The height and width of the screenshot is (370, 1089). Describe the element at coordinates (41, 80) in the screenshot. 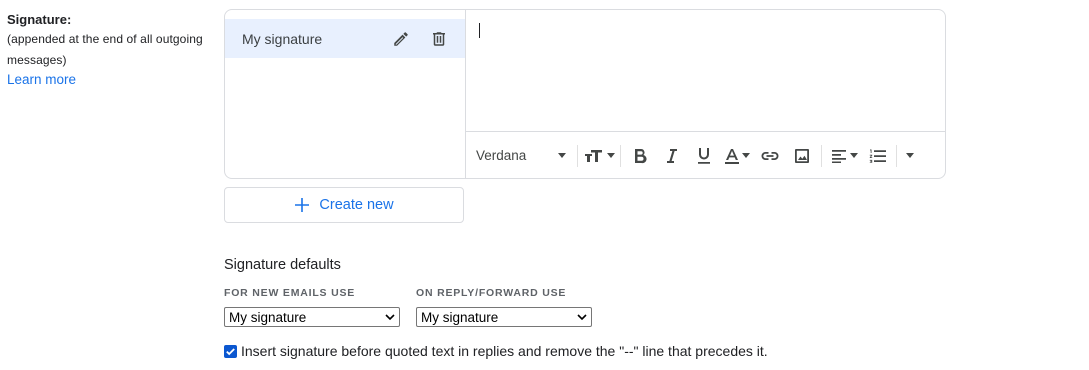

I see `learn-more-link: Learn more` at that location.